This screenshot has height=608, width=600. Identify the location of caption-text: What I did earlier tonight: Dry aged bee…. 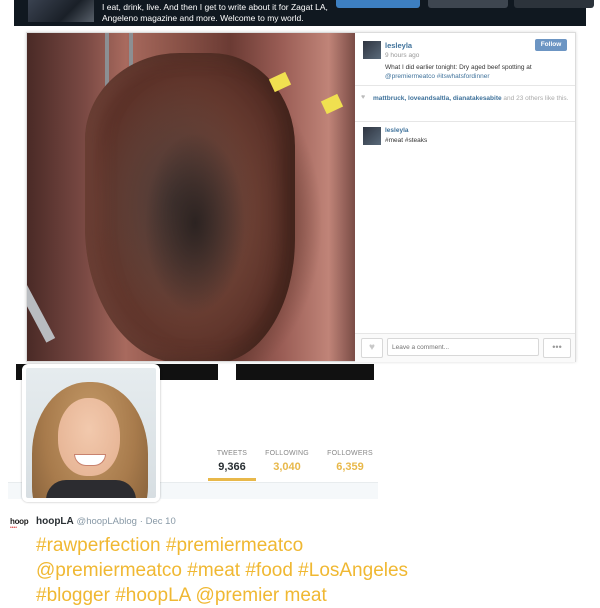
(458, 67).